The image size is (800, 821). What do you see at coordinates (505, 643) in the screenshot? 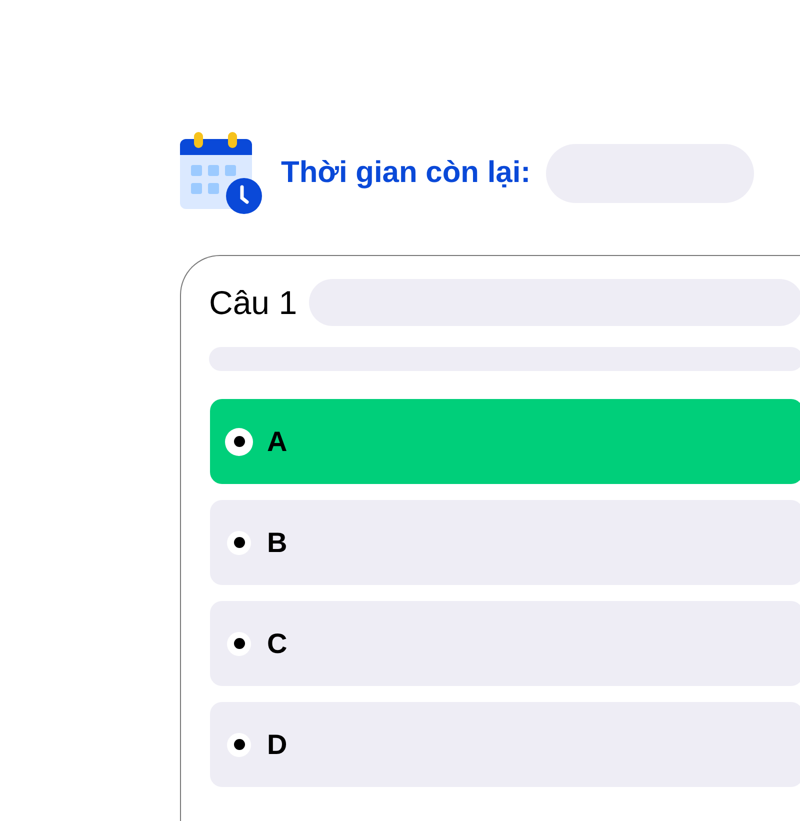
I see `answer-option: C` at bounding box center [505, 643].